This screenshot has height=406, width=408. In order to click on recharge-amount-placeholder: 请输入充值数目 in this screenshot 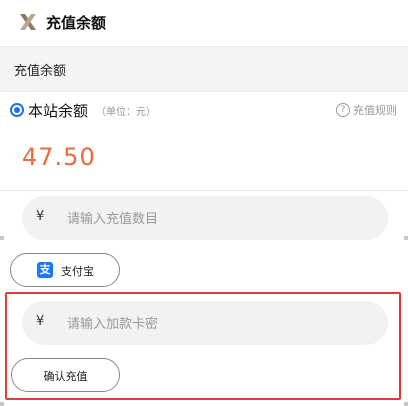, I will do `click(113, 219)`.